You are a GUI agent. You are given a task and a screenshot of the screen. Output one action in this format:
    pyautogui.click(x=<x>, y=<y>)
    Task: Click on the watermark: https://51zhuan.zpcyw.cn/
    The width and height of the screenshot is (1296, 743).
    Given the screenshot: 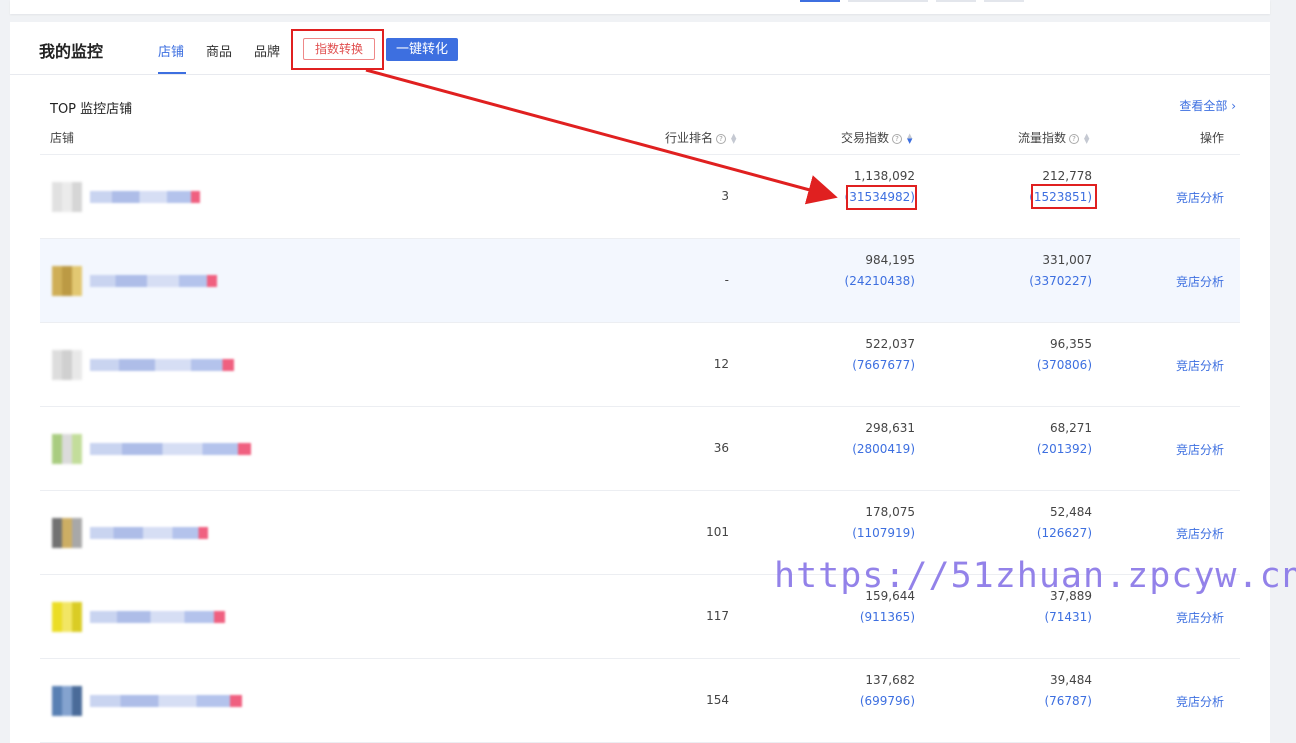 What is the action you would take?
    pyautogui.click(x=1035, y=576)
    